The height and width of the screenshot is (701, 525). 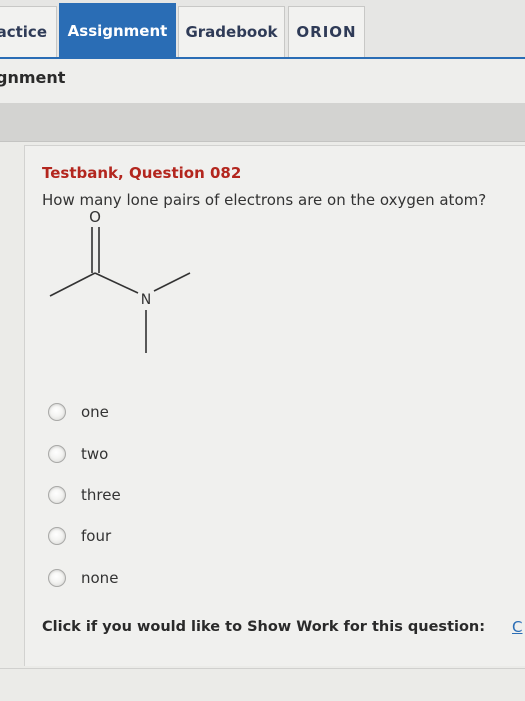 What do you see at coordinates (95, 454) in the screenshot?
I see `option-label: two` at bounding box center [95, 454].